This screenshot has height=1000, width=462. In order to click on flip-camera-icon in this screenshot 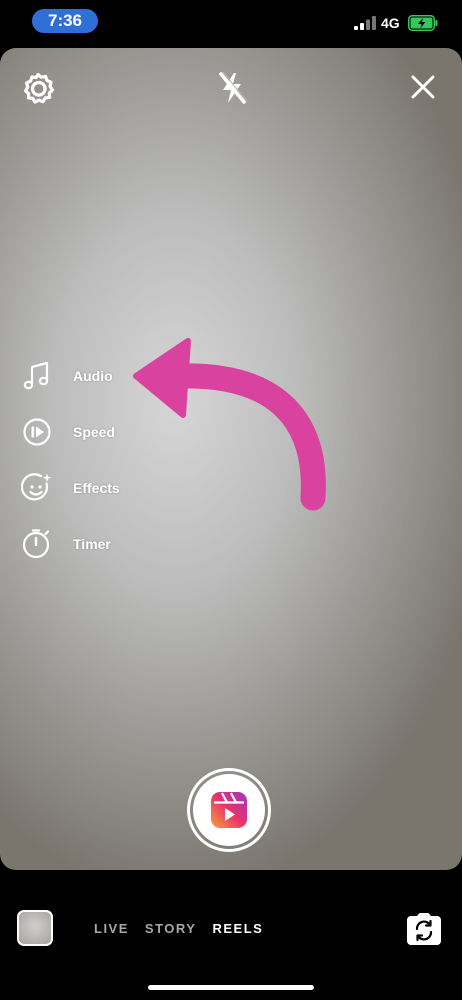, I will do `click(424, 929)`.